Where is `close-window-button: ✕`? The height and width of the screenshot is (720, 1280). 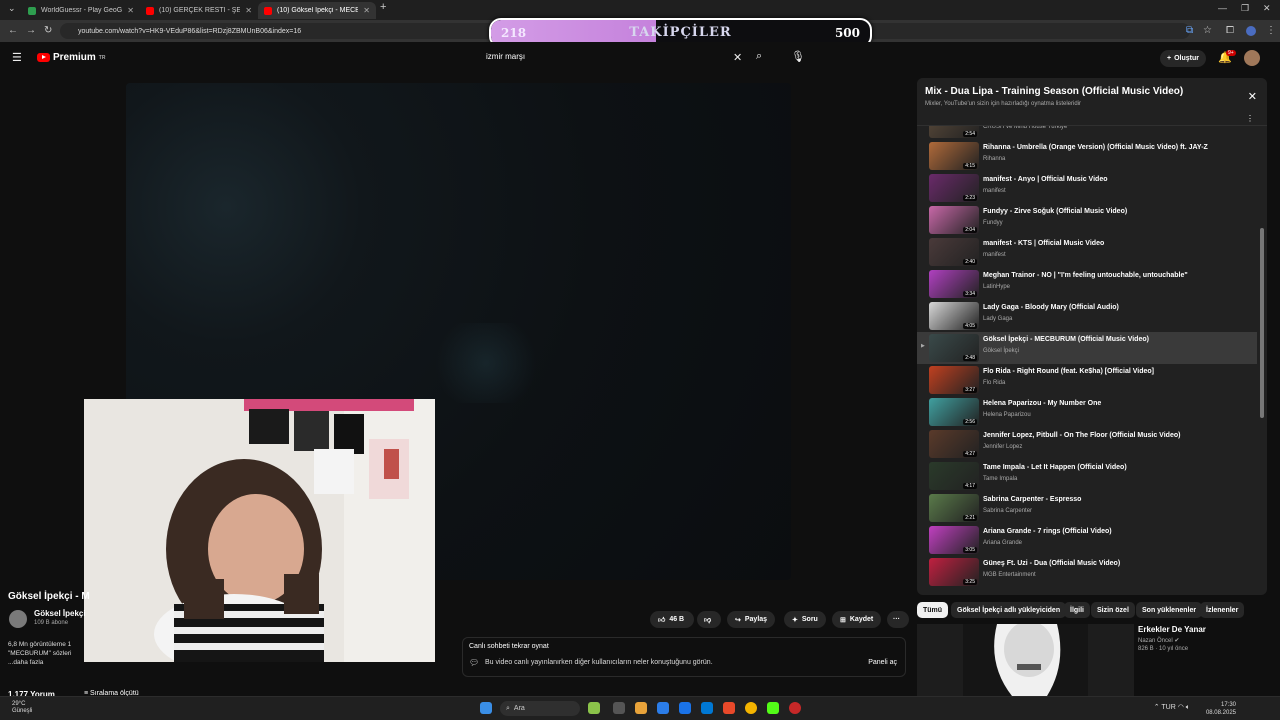 close-window-button: ✕ is located at coordinates (1267, 8).